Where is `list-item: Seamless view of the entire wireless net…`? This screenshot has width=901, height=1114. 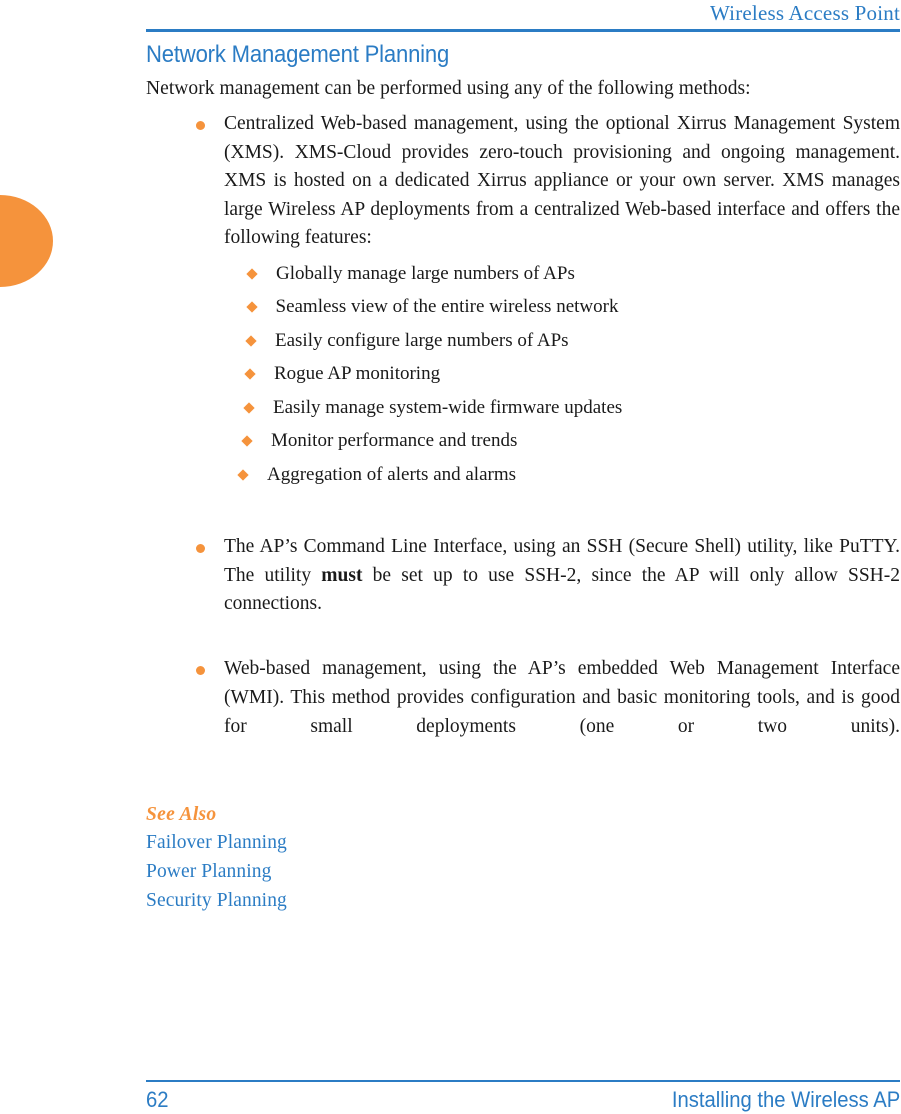
list-item: Seamless view of the entire wireless net… is located at coordinates (562, 307).